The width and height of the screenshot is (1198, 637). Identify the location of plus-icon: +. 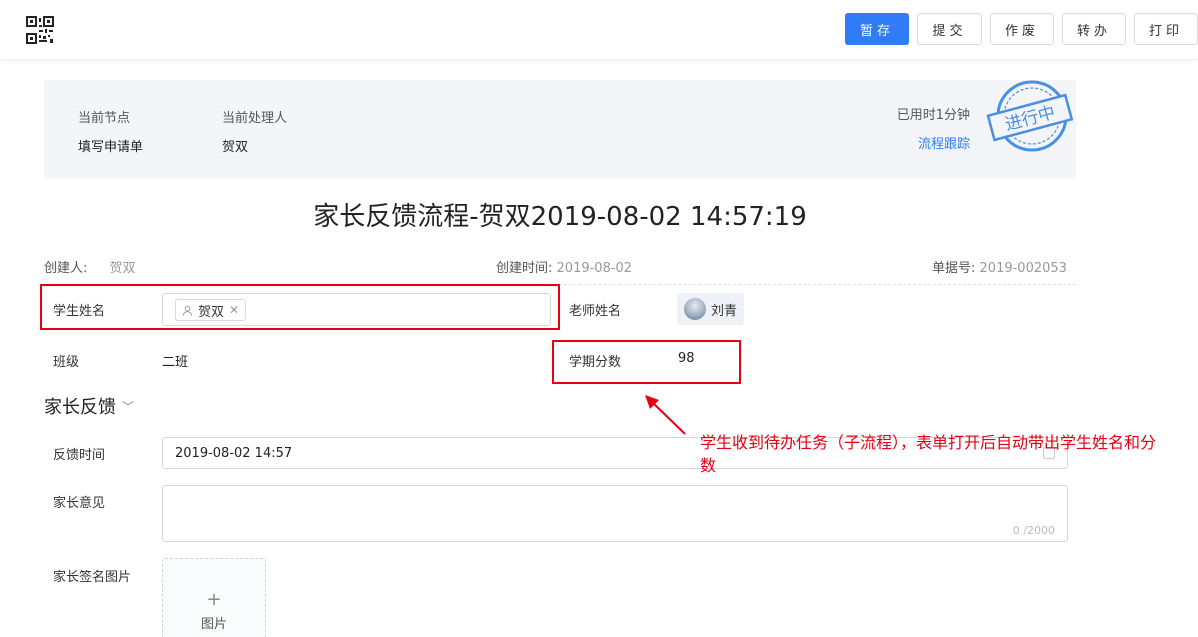
(214, 599).